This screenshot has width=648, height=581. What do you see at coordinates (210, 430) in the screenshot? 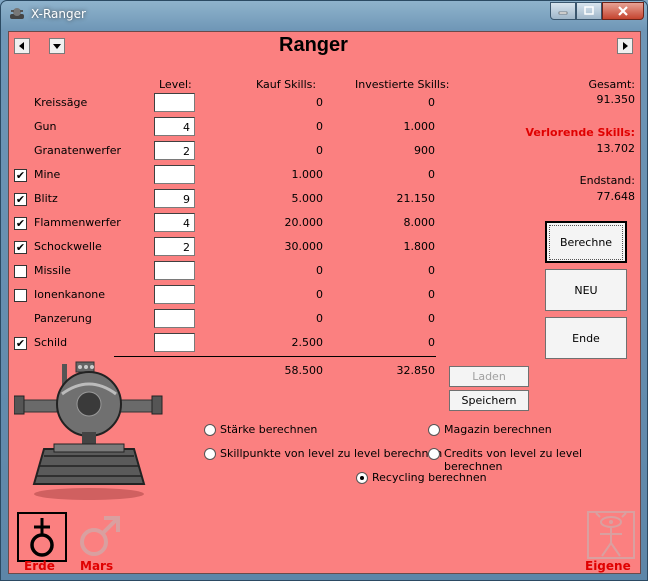
I see `staerke-radio` at bounding box center [210, 430].